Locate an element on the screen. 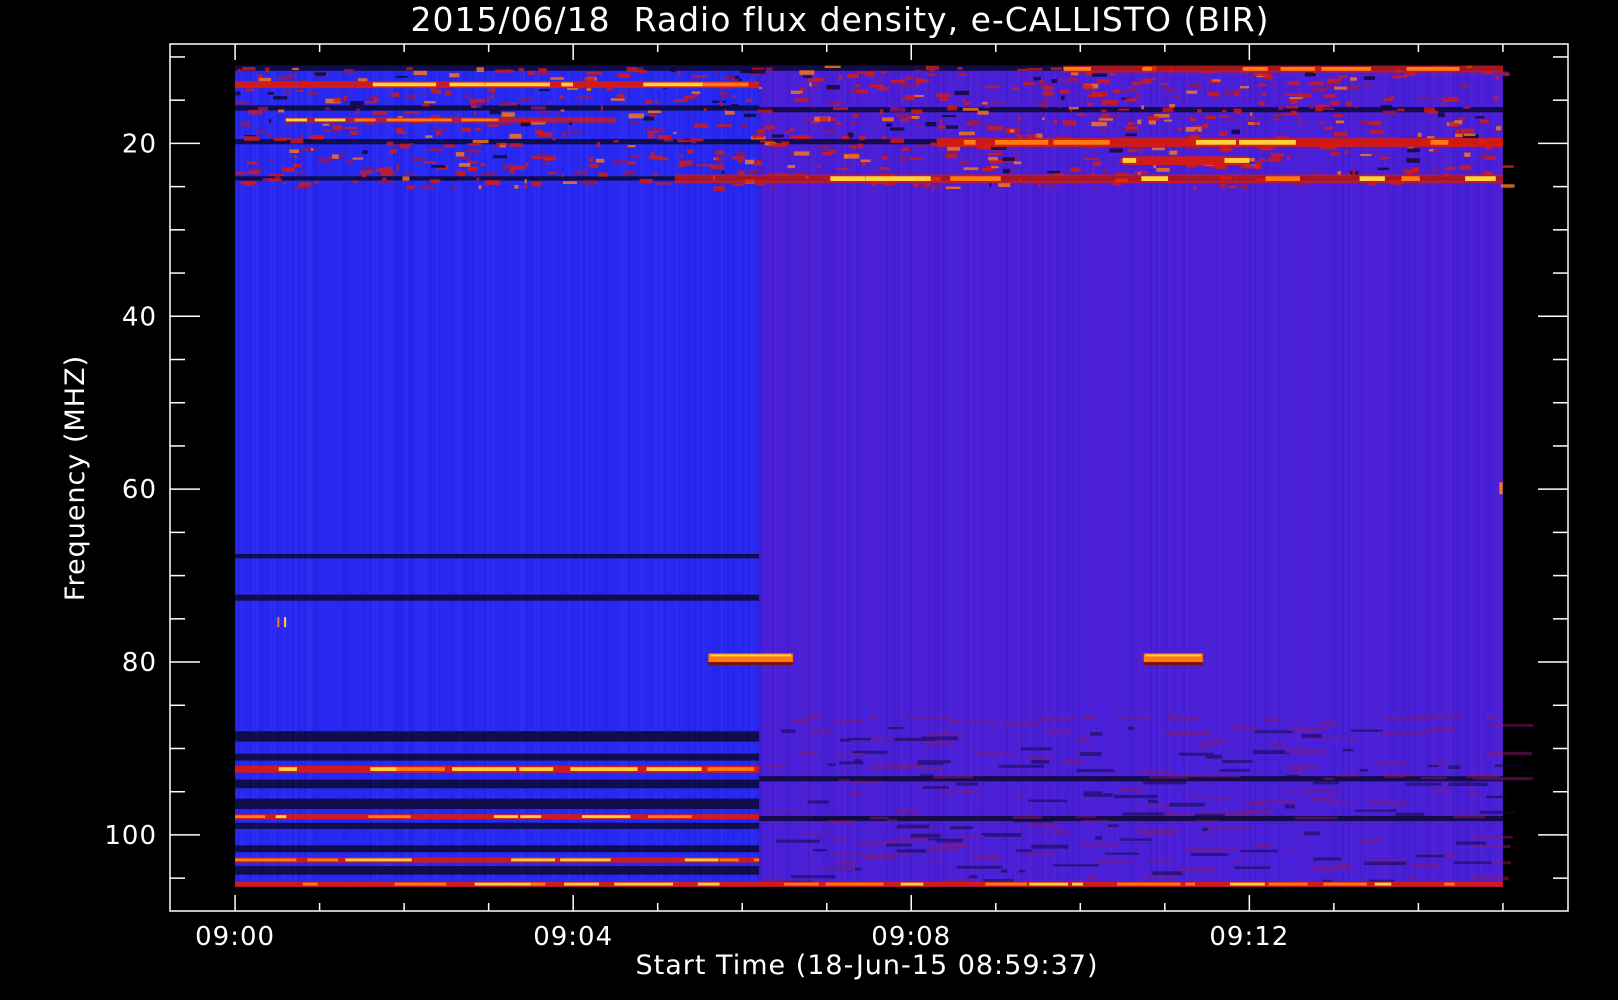 The width and height of the screenshot is (1618, 1000). artifact-mark is located at coordinates (285, 622).